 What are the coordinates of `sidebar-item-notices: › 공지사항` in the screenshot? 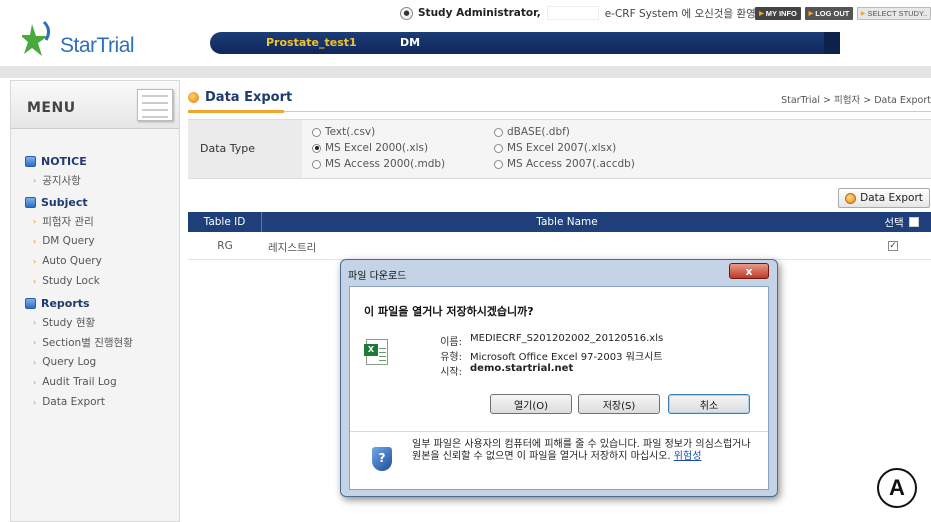 It's located at (100, 180).